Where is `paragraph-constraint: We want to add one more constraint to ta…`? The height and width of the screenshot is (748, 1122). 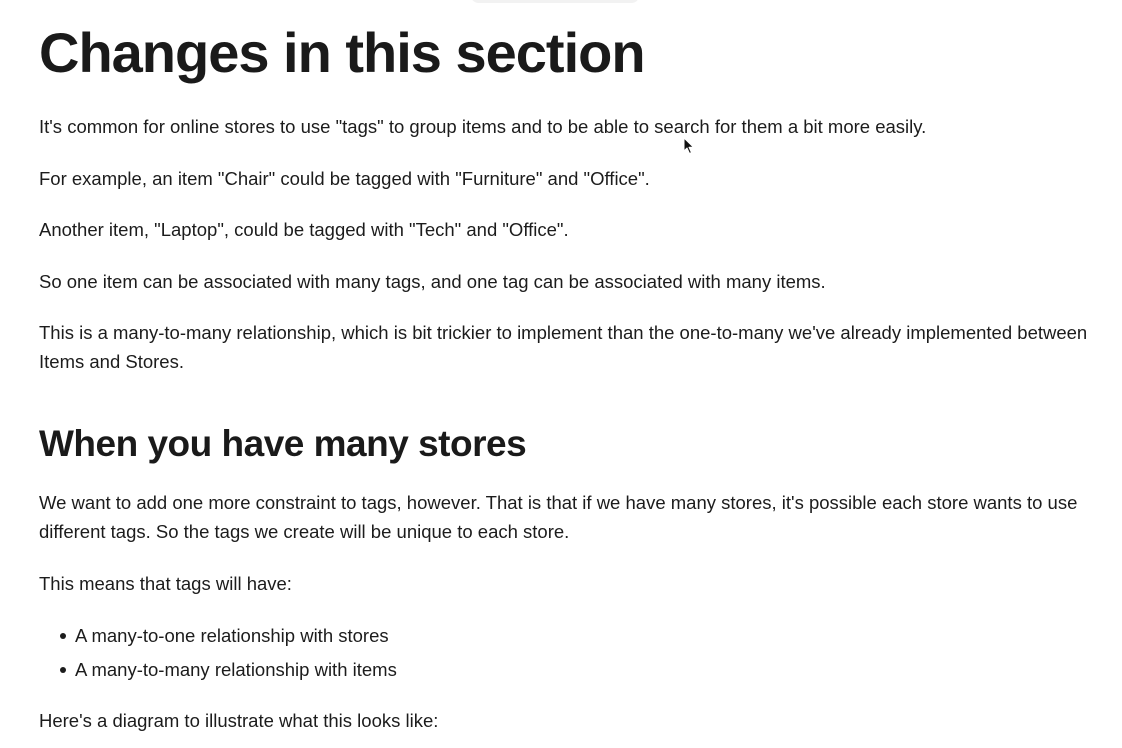 paragraph-constraint: We want to add one more constraint to ta… is located at coordinates (558, 517).